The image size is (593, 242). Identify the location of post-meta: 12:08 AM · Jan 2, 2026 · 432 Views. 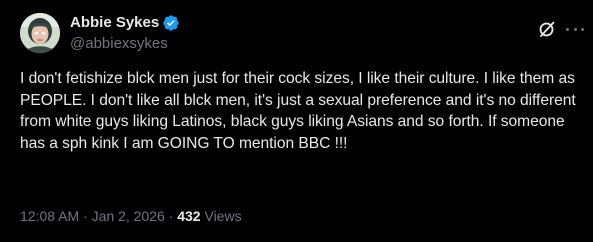
(131, 216).